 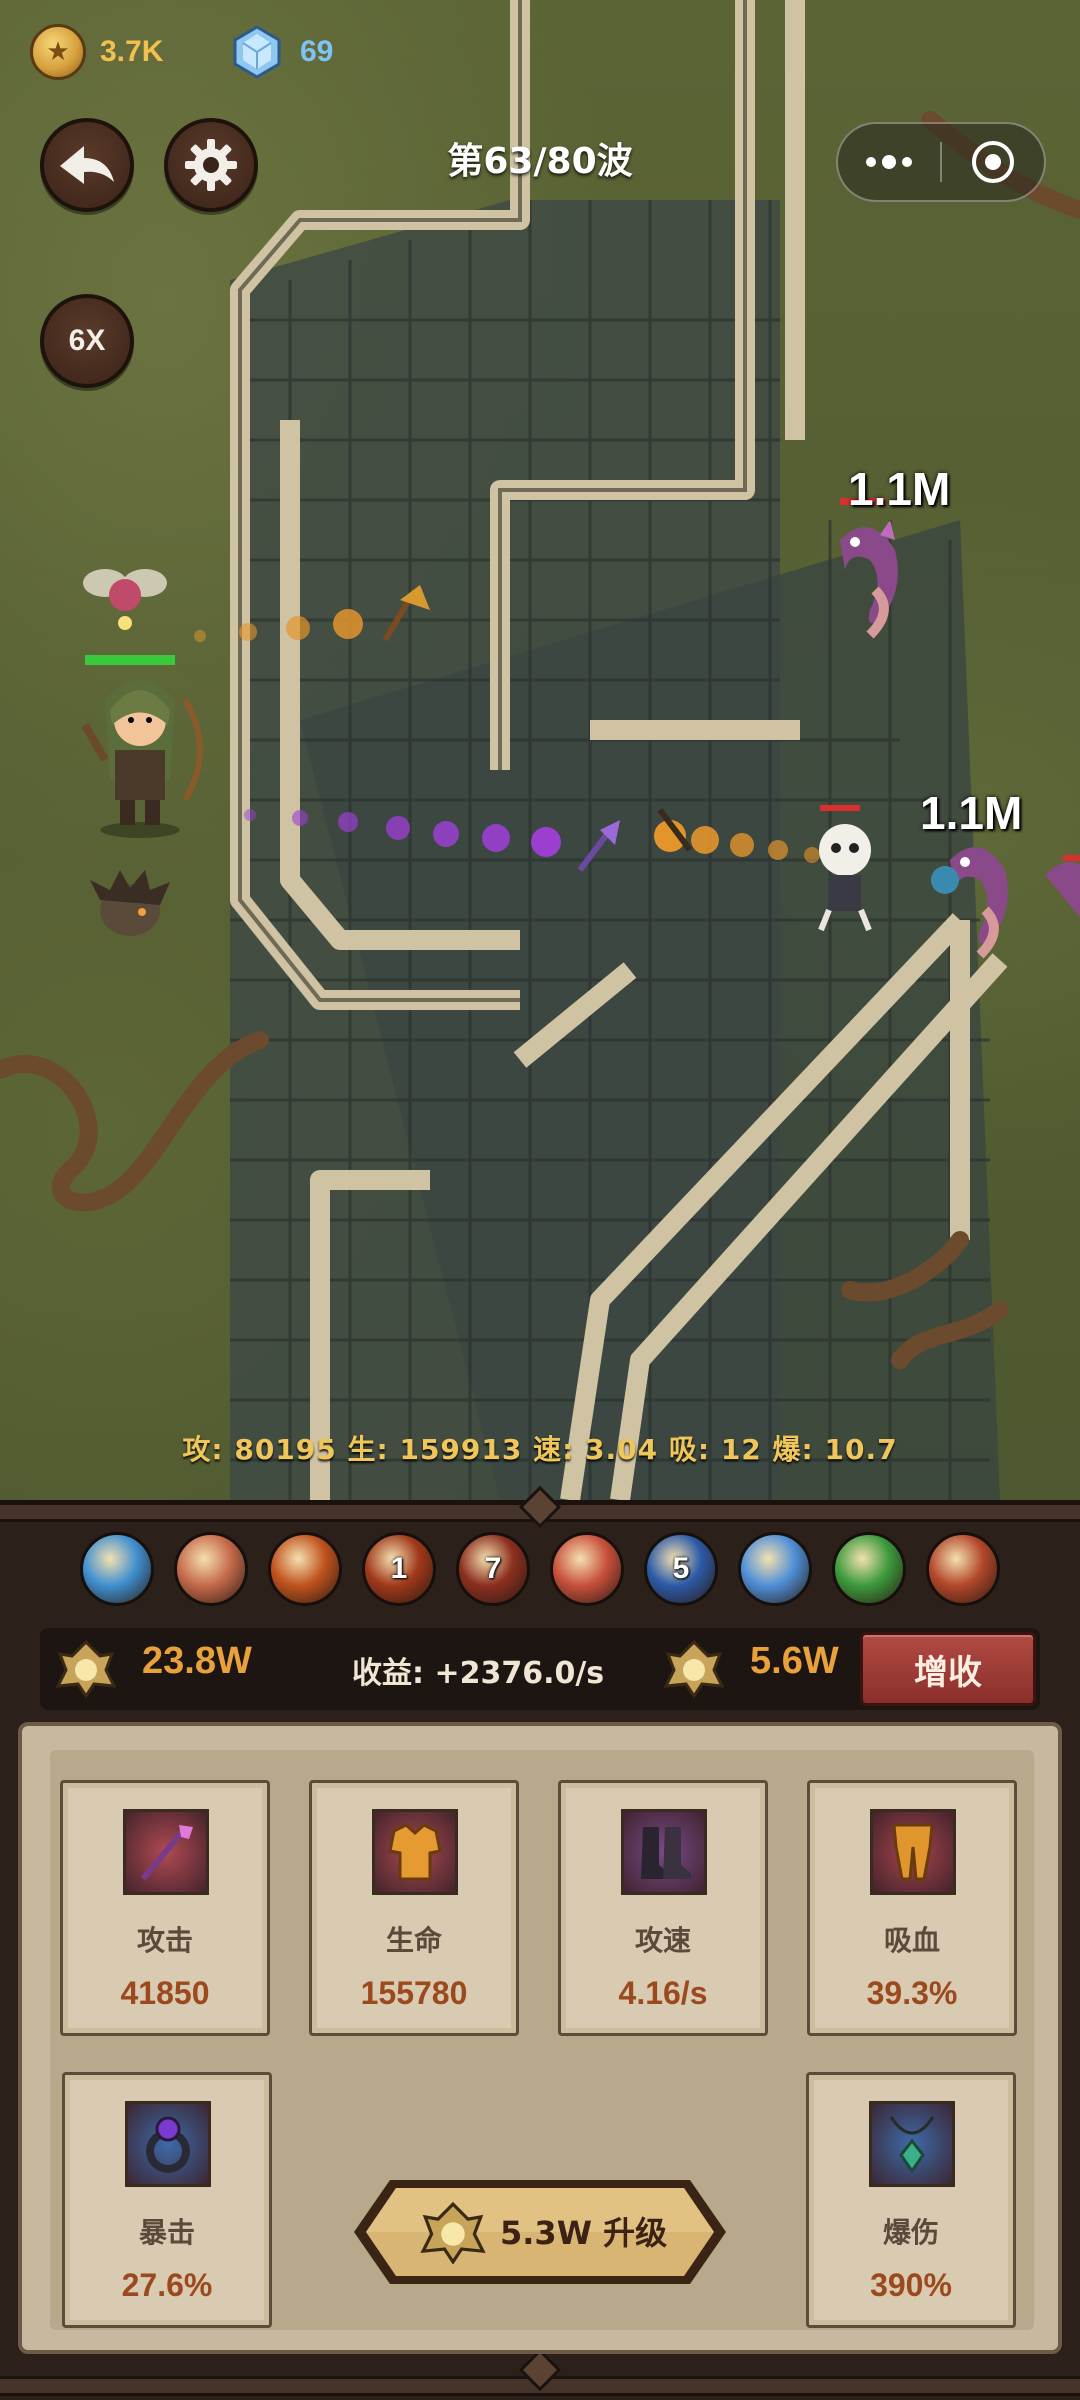 I want to click on fire-claw-skill-icon, so click(x=963, y=1569).